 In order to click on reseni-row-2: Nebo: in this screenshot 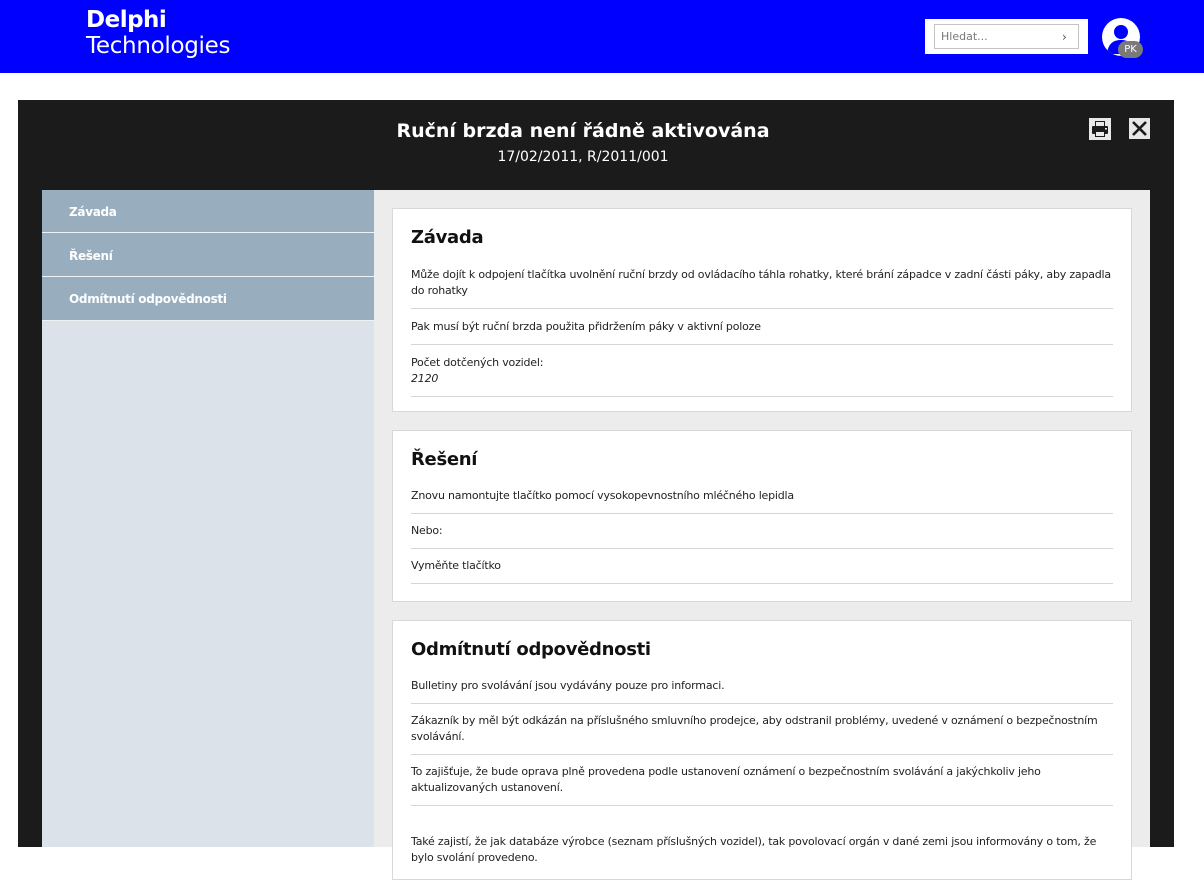, I will do `click(762, 531)`.